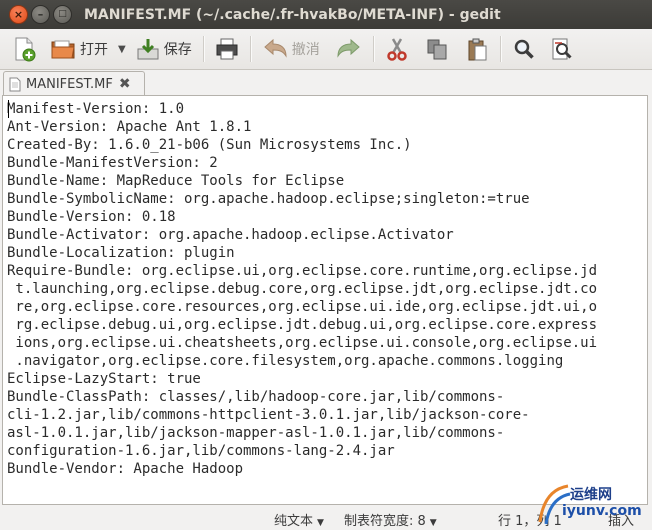  I want to click on text-line: Bundle-Name: MapReduce Tools for Eclipse, so click(176, 181).